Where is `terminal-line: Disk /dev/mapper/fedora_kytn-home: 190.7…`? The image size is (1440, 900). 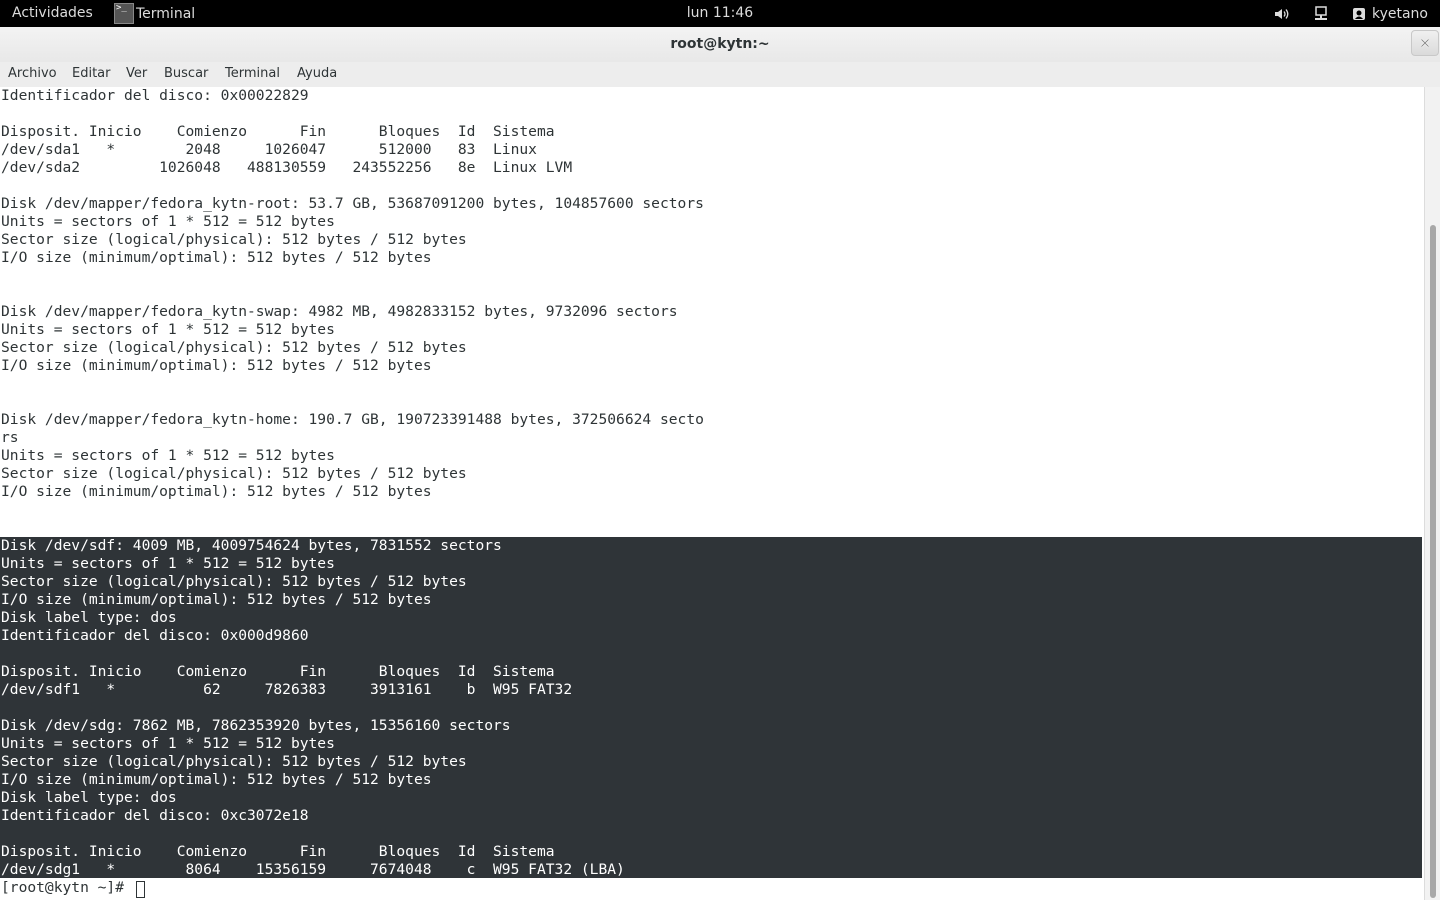 terminal-line: Disk /dev/mapper/fedora_kytn-home: 190.7… is located at coordinates (352, 419).